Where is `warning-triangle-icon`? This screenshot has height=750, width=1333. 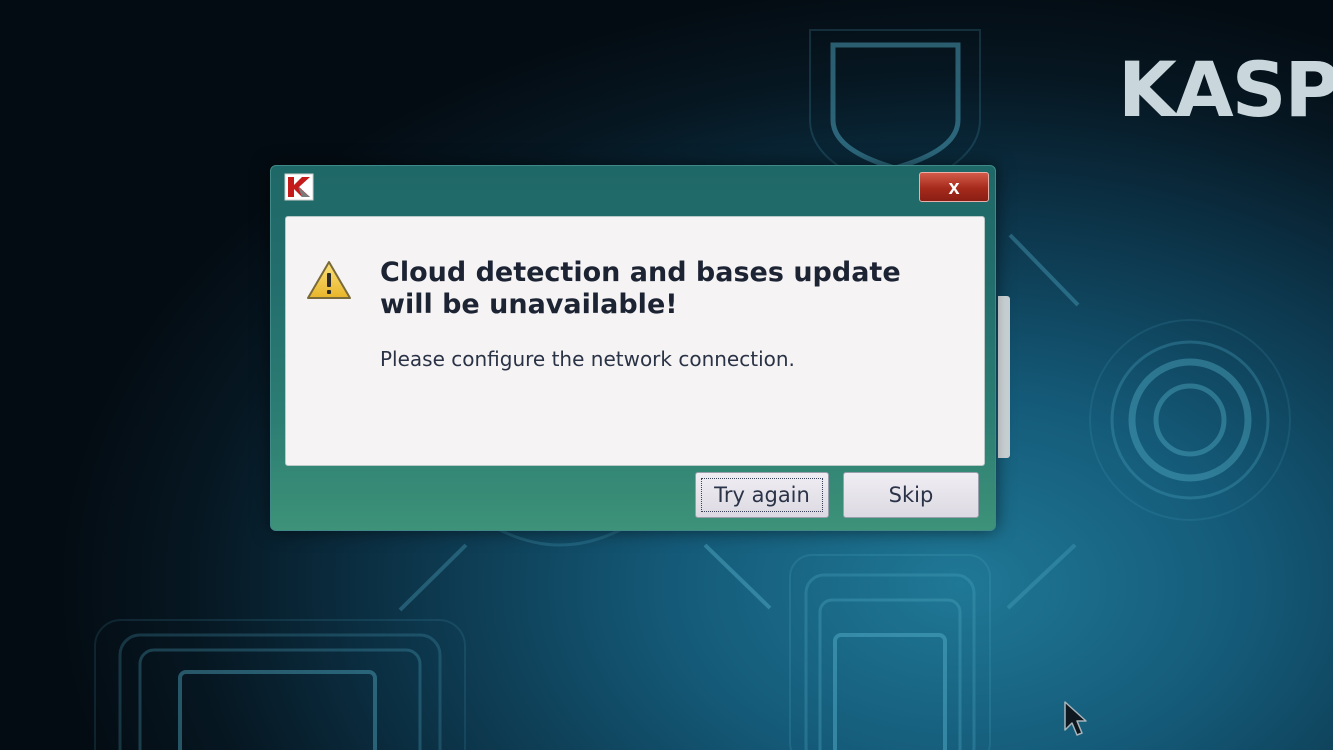
warning-triangle-icon is located at coordinates (329, 280).